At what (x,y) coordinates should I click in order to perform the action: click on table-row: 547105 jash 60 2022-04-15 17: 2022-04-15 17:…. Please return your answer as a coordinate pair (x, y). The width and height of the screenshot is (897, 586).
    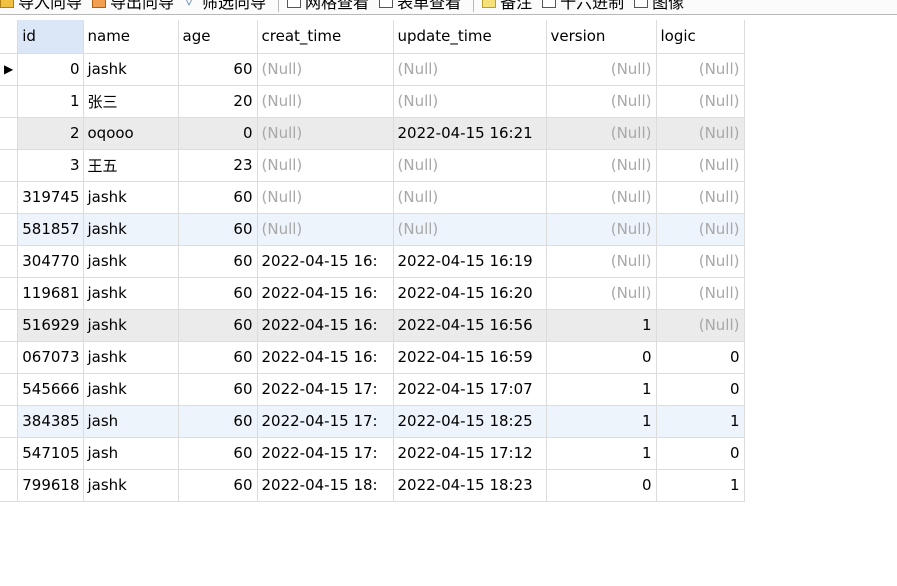
    Looking at the image, I should click on (372, 453).